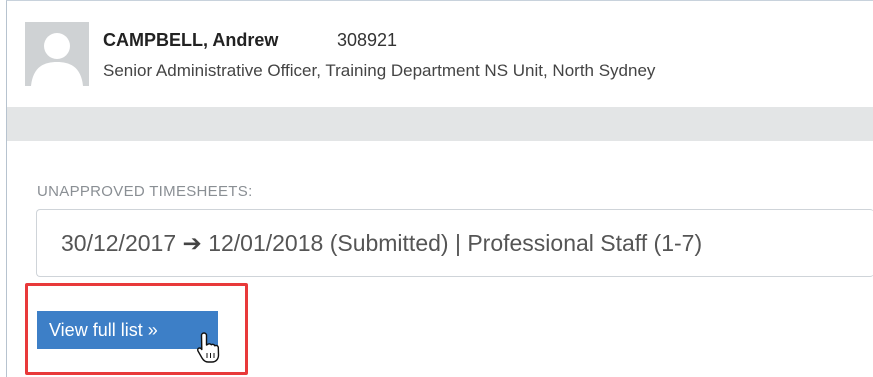  Describe the element at coordinates (192, 243) in the screenshot. I see `right-arrow-icon: ➔` at that location.